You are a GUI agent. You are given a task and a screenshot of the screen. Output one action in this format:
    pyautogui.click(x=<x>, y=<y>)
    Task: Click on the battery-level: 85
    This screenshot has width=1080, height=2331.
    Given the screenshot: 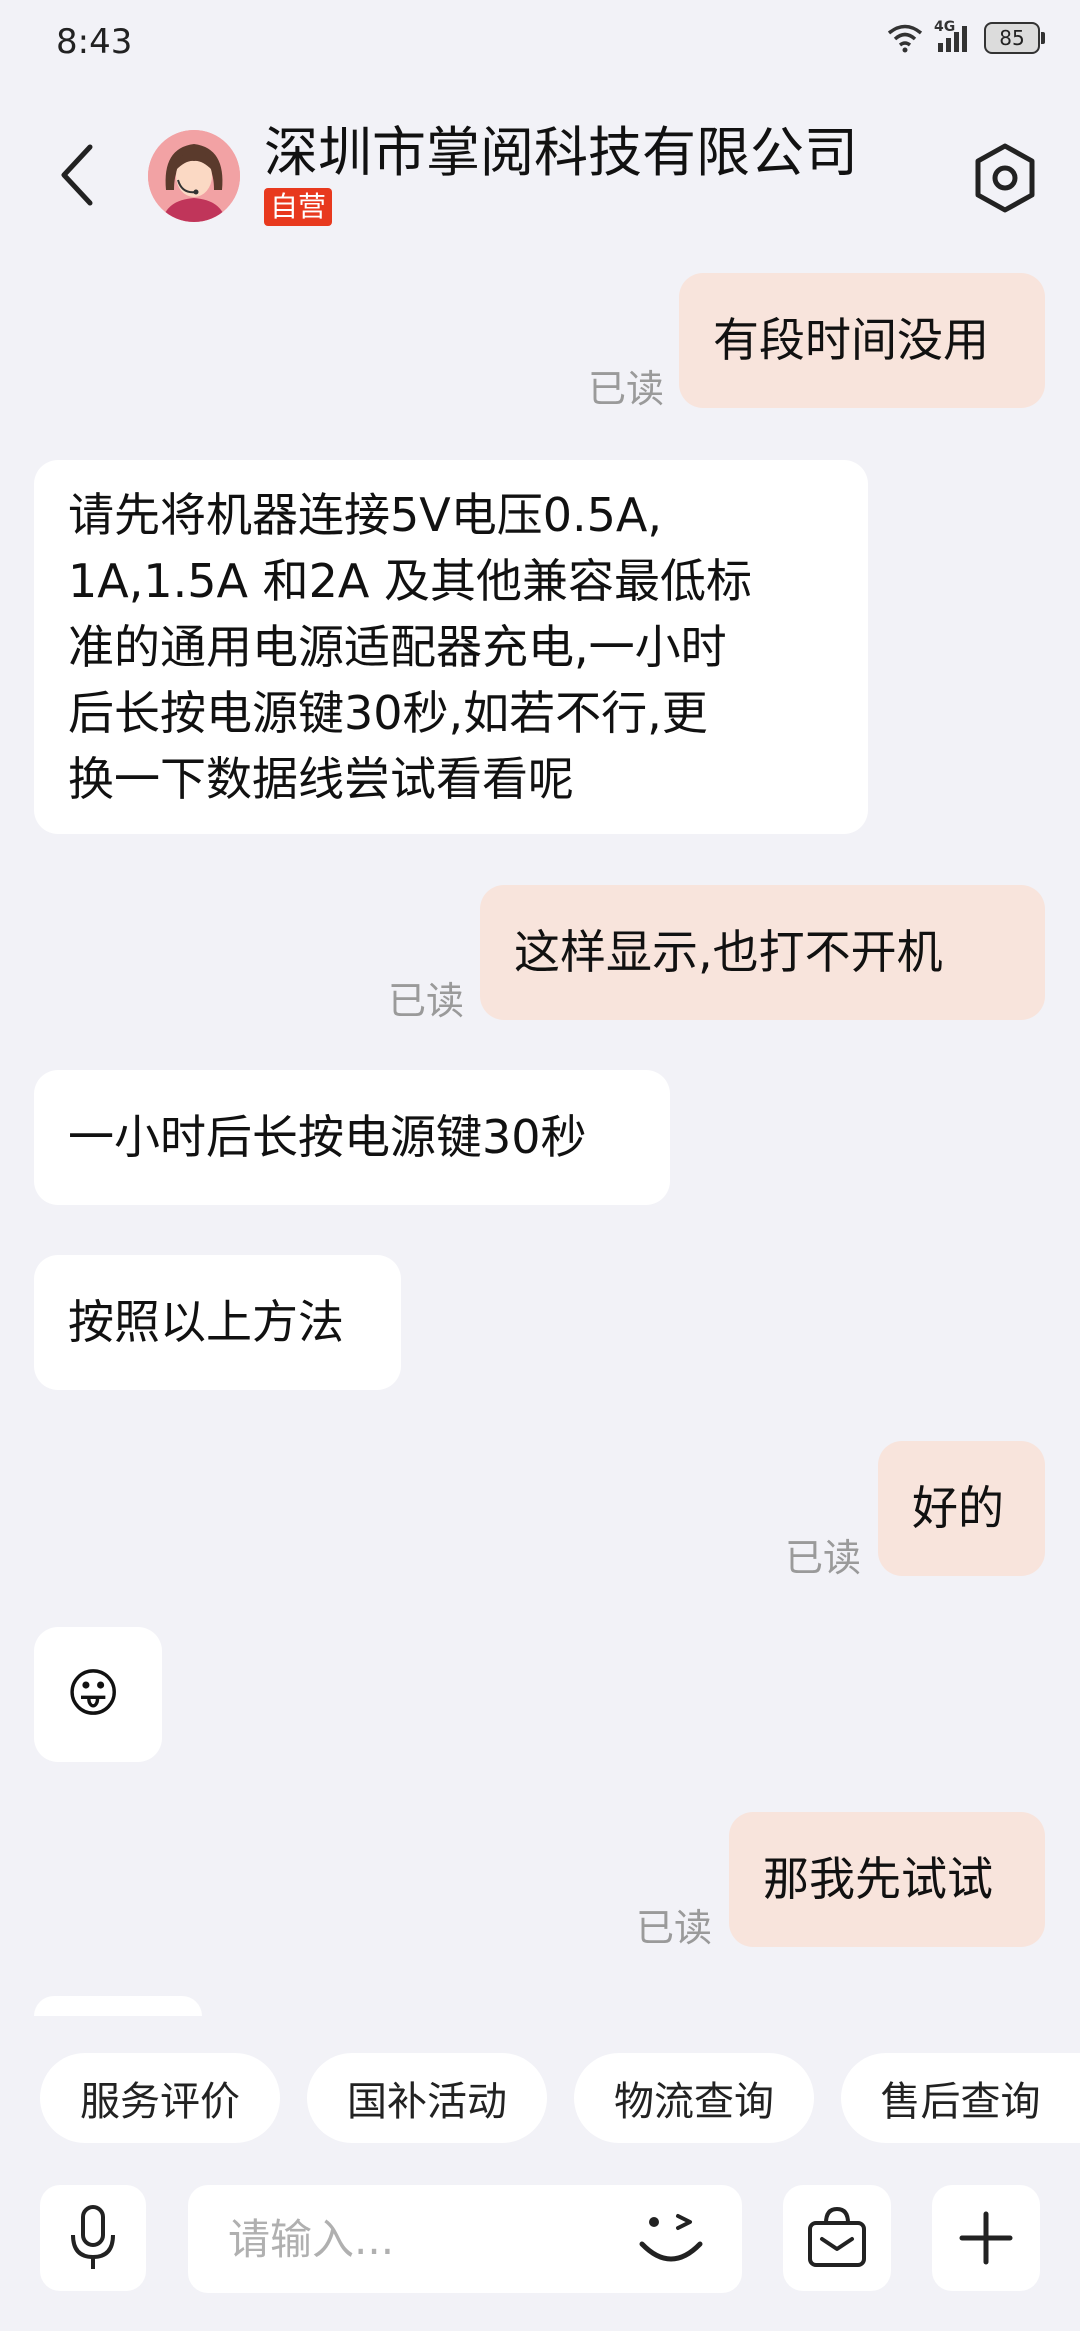 What is the action you would take?
    pyautogui.click(x=1012, y=38)
    